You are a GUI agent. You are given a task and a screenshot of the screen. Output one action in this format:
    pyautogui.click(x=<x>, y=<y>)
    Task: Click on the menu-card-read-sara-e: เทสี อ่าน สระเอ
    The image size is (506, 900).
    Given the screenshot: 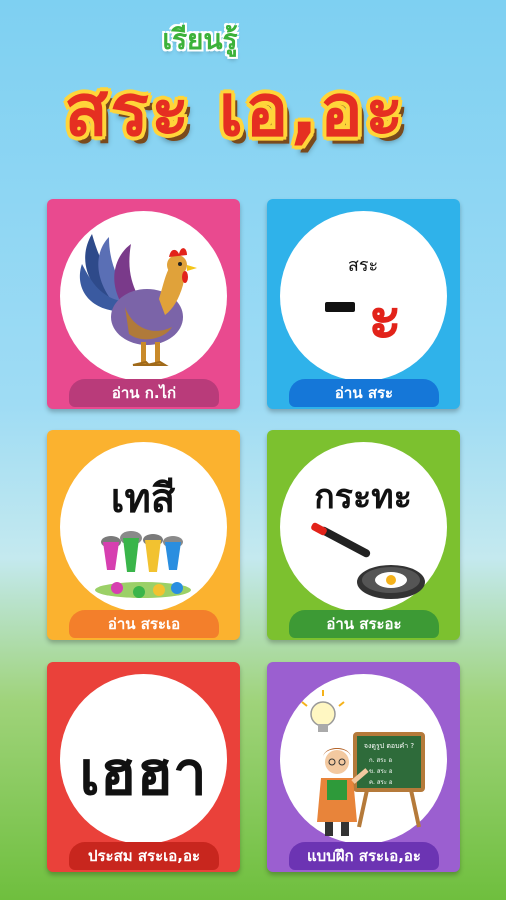 What is the action you would take?
    pyautogui.click(x=143, y=535)
    